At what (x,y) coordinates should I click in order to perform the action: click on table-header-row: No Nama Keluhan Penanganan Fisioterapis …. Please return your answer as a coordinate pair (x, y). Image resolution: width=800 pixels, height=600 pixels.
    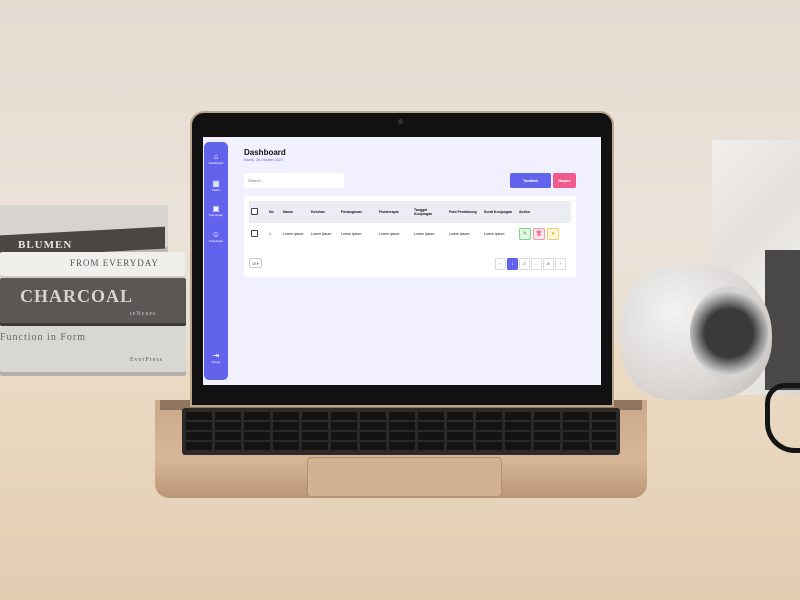
    Looking at the image, I should click on (410, 212).